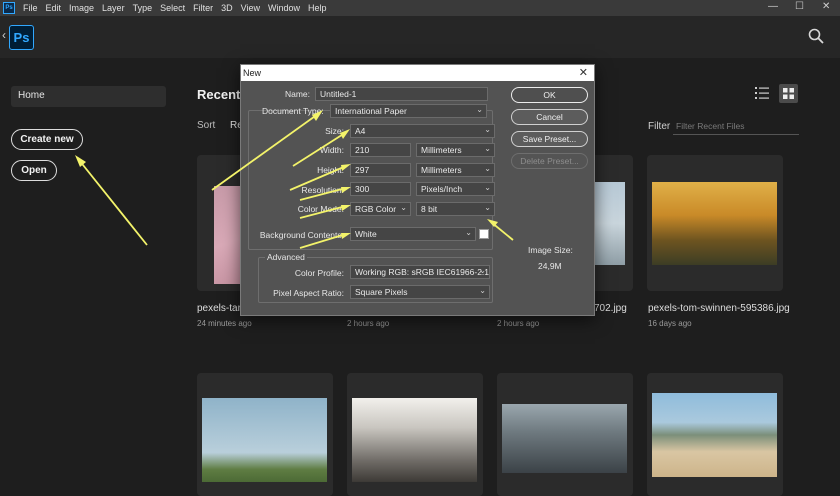 The width and height of the screenshot is (840, 496). Describe the element at coordinates (788, 93) in the screenshot. I see `grid-view-icon` at that location.